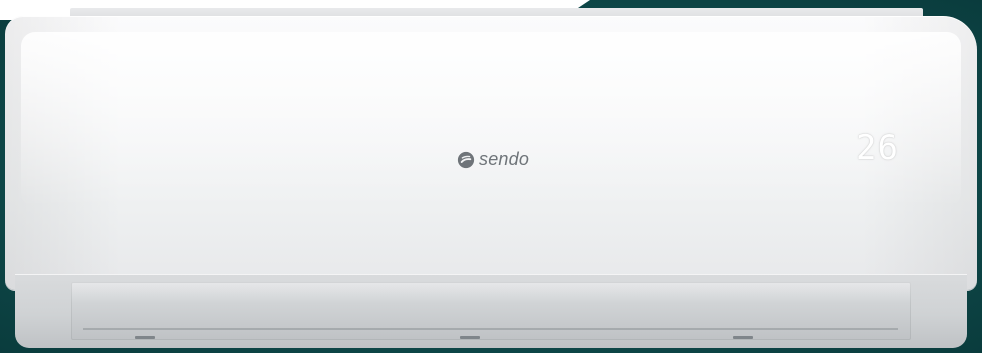  Describe the element at coordinates (490, 329) in the screenshot. I see `louver-edge-line` at that location.